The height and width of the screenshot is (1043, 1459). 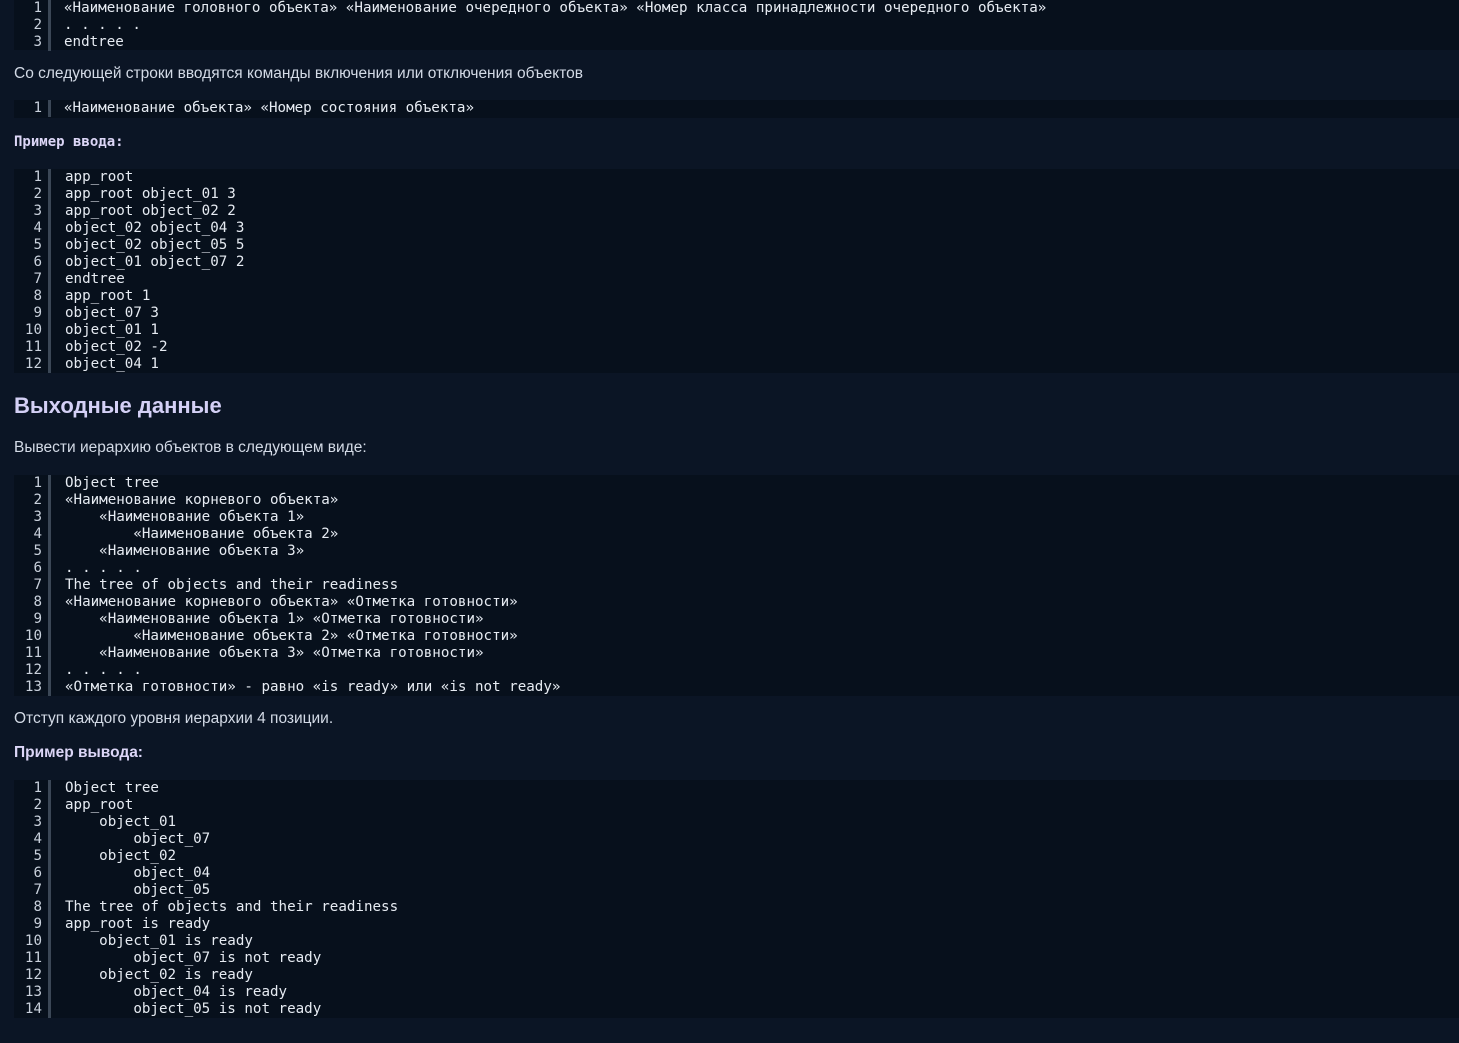 What do you see at coordinates (736, 517) in the screenshot?
I see `code-line: 3 «Наименование объекта 1»` at bounding box center [736, 517].